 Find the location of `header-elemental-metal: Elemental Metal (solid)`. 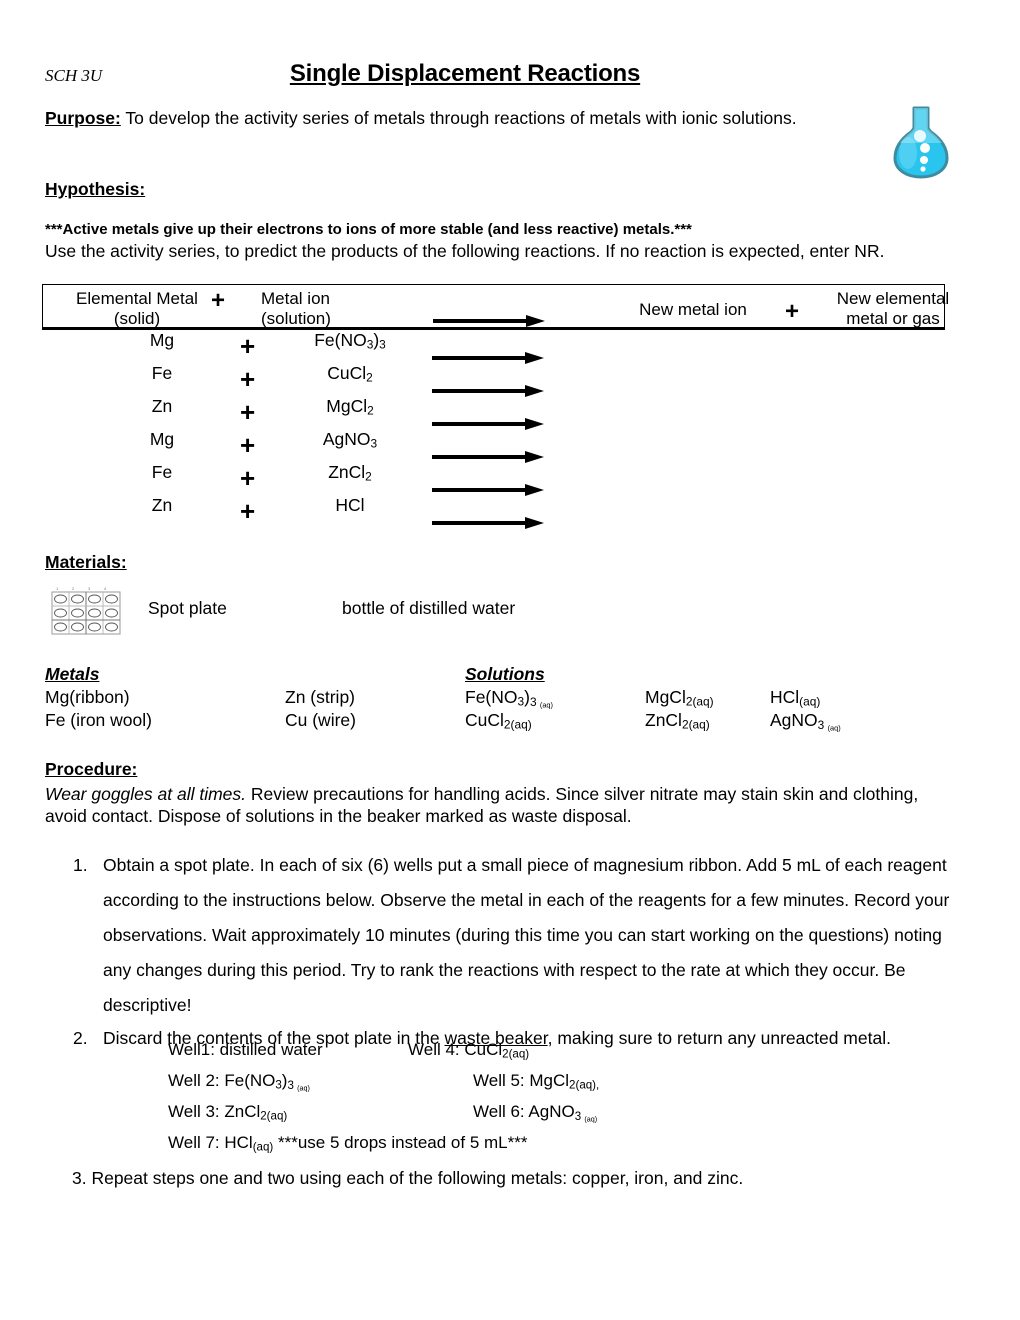

header-elemental-metal: Elemental Metal (solid) is located at coordinates (137, 309).